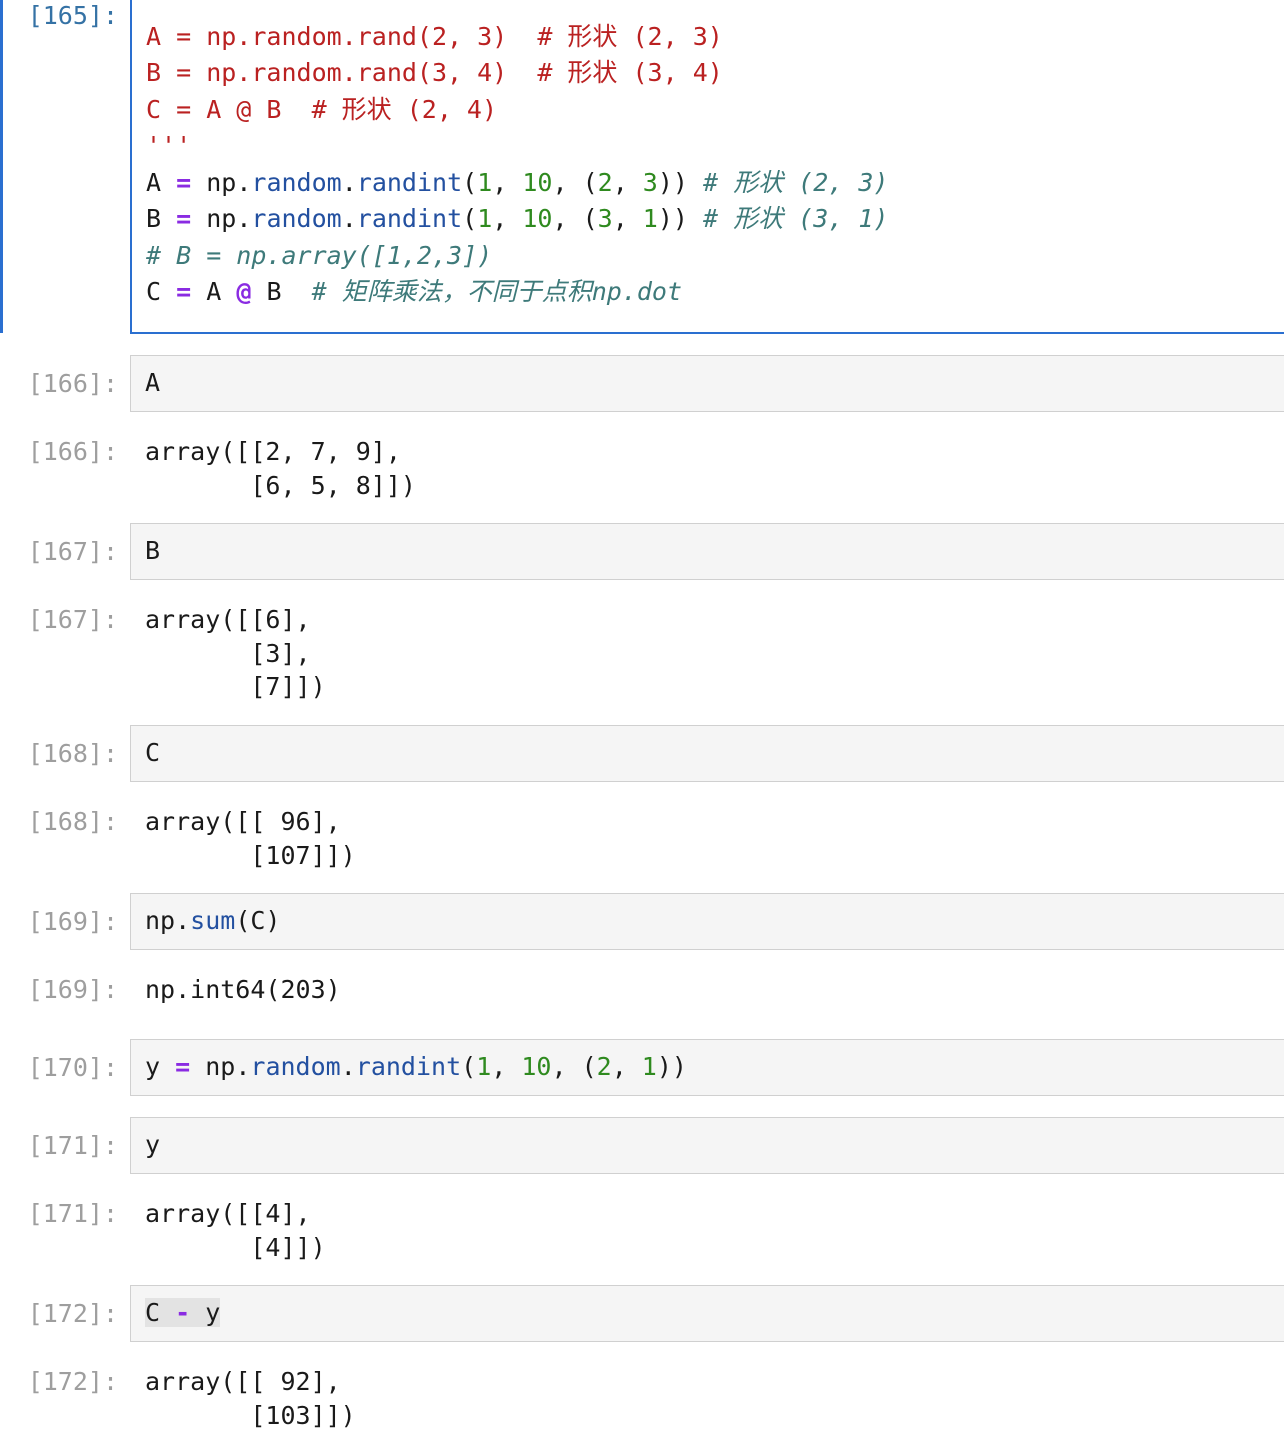 This screenshot has height=1446, width=1284. I want to click on input-prompt: [172]:, so click(72, 1313).